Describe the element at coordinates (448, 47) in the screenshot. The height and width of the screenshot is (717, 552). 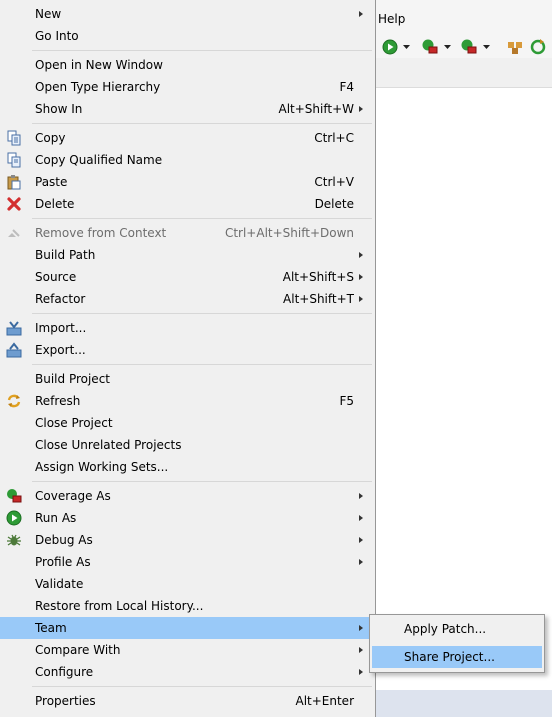
I see `coverage-dropdown-icon` at that location.